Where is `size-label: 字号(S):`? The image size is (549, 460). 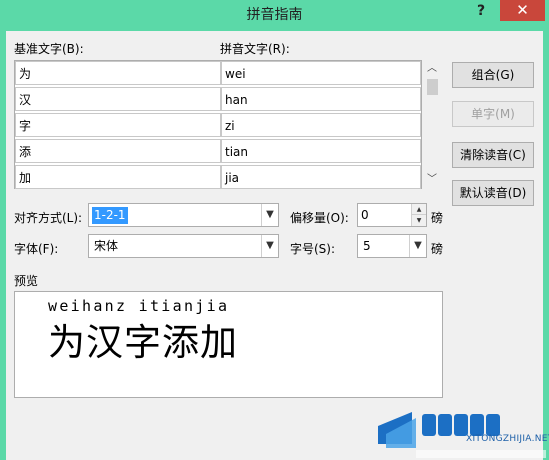 size-label: 字号(S): is located at coordinates (313, 249).